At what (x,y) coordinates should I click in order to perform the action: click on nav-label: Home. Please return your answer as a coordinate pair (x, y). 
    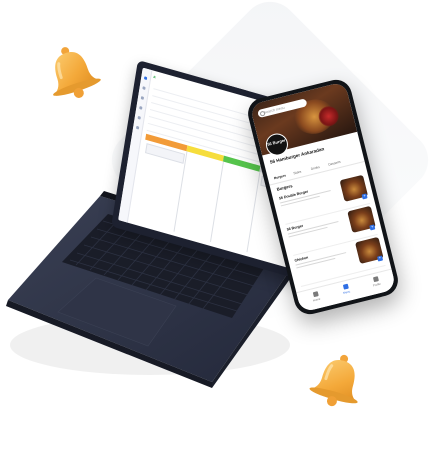
    Looking at the image, I should click on (316, 299).